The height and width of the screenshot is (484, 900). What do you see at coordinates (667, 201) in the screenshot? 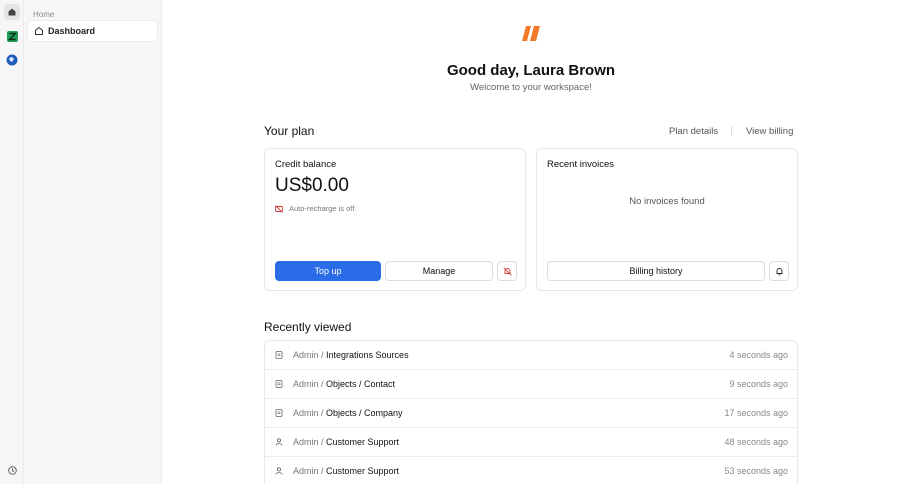
I see `no-invoices-message: No invoices found` at bounding box center [667, 201].